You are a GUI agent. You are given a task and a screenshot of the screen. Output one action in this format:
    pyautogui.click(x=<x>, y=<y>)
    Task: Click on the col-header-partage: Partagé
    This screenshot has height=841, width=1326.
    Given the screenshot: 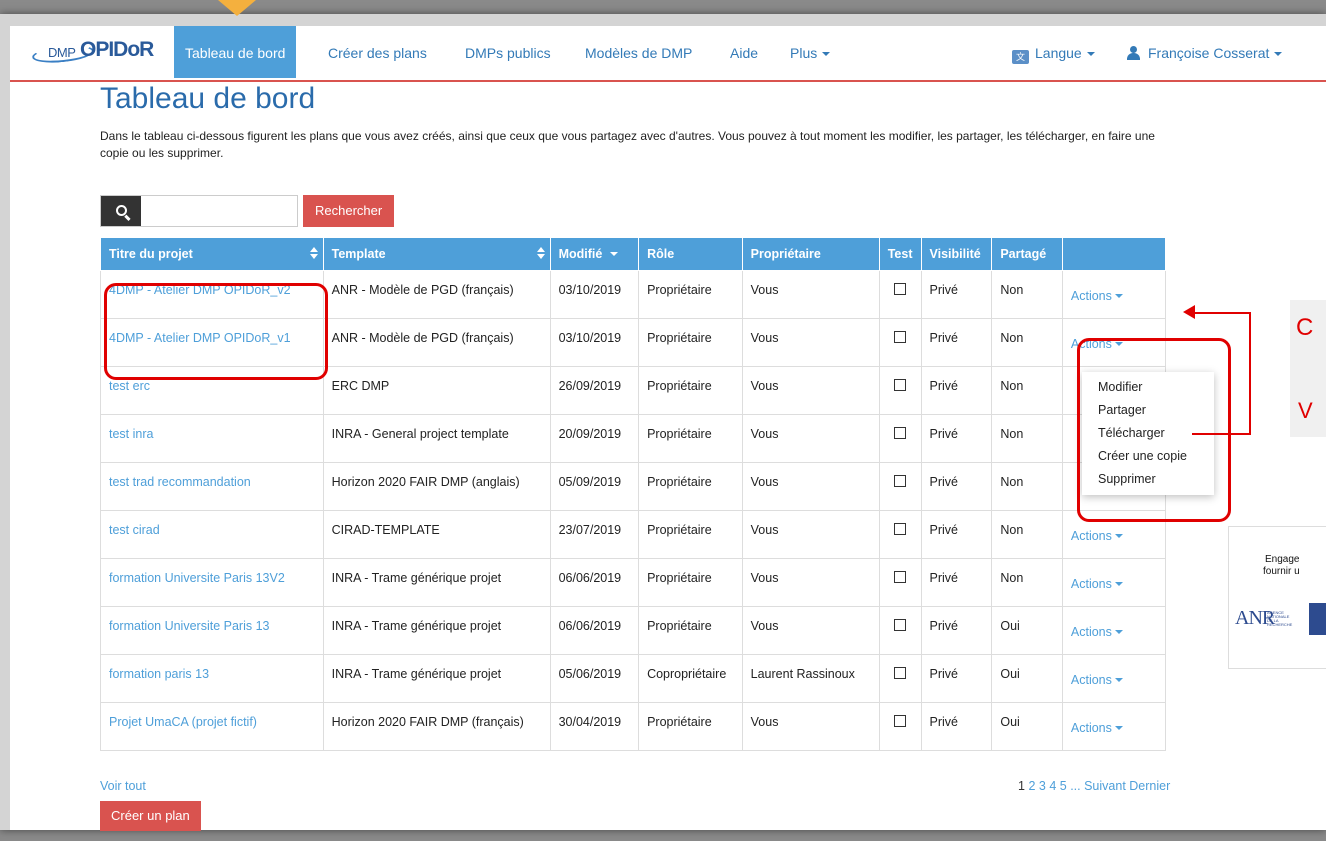 What is the action you would take?
    pyautogui.click(x=1027, y=254)
    